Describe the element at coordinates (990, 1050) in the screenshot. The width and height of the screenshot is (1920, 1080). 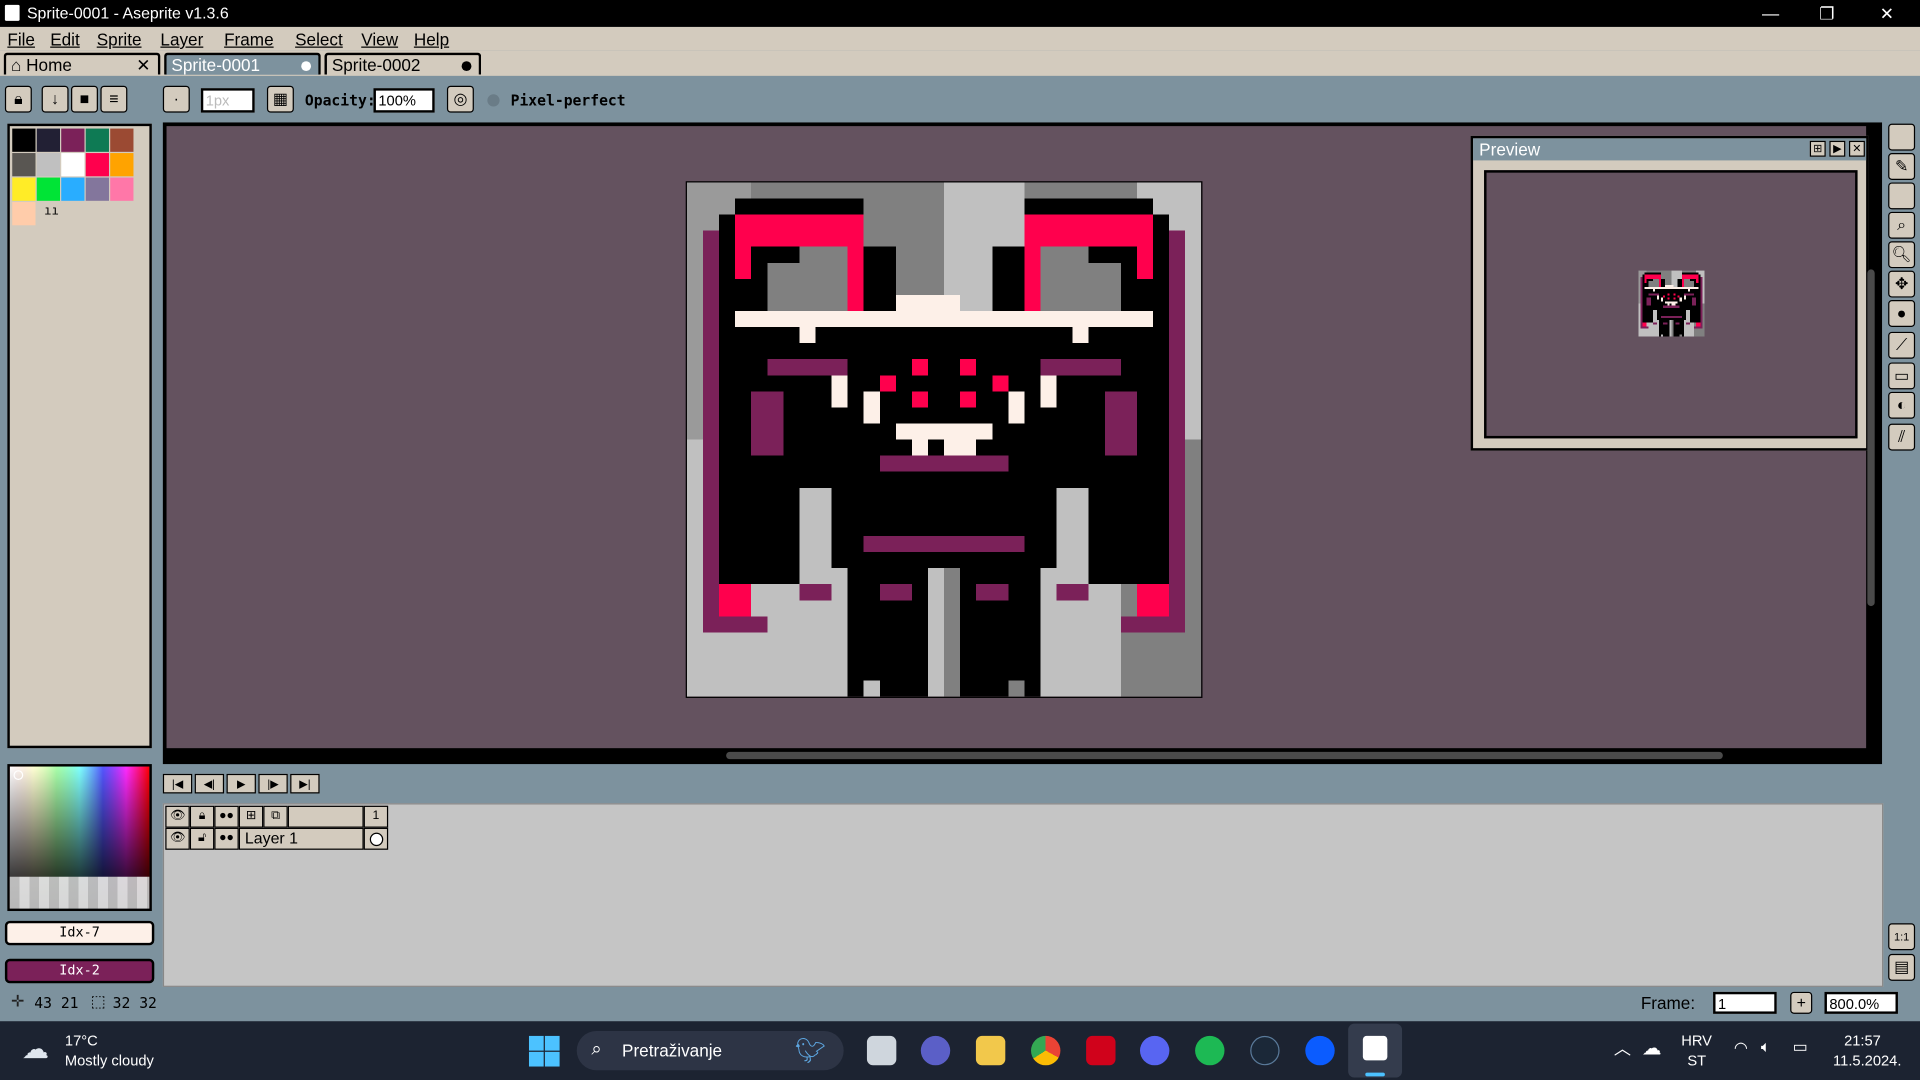
I see `file-explorer-icon` at that location.